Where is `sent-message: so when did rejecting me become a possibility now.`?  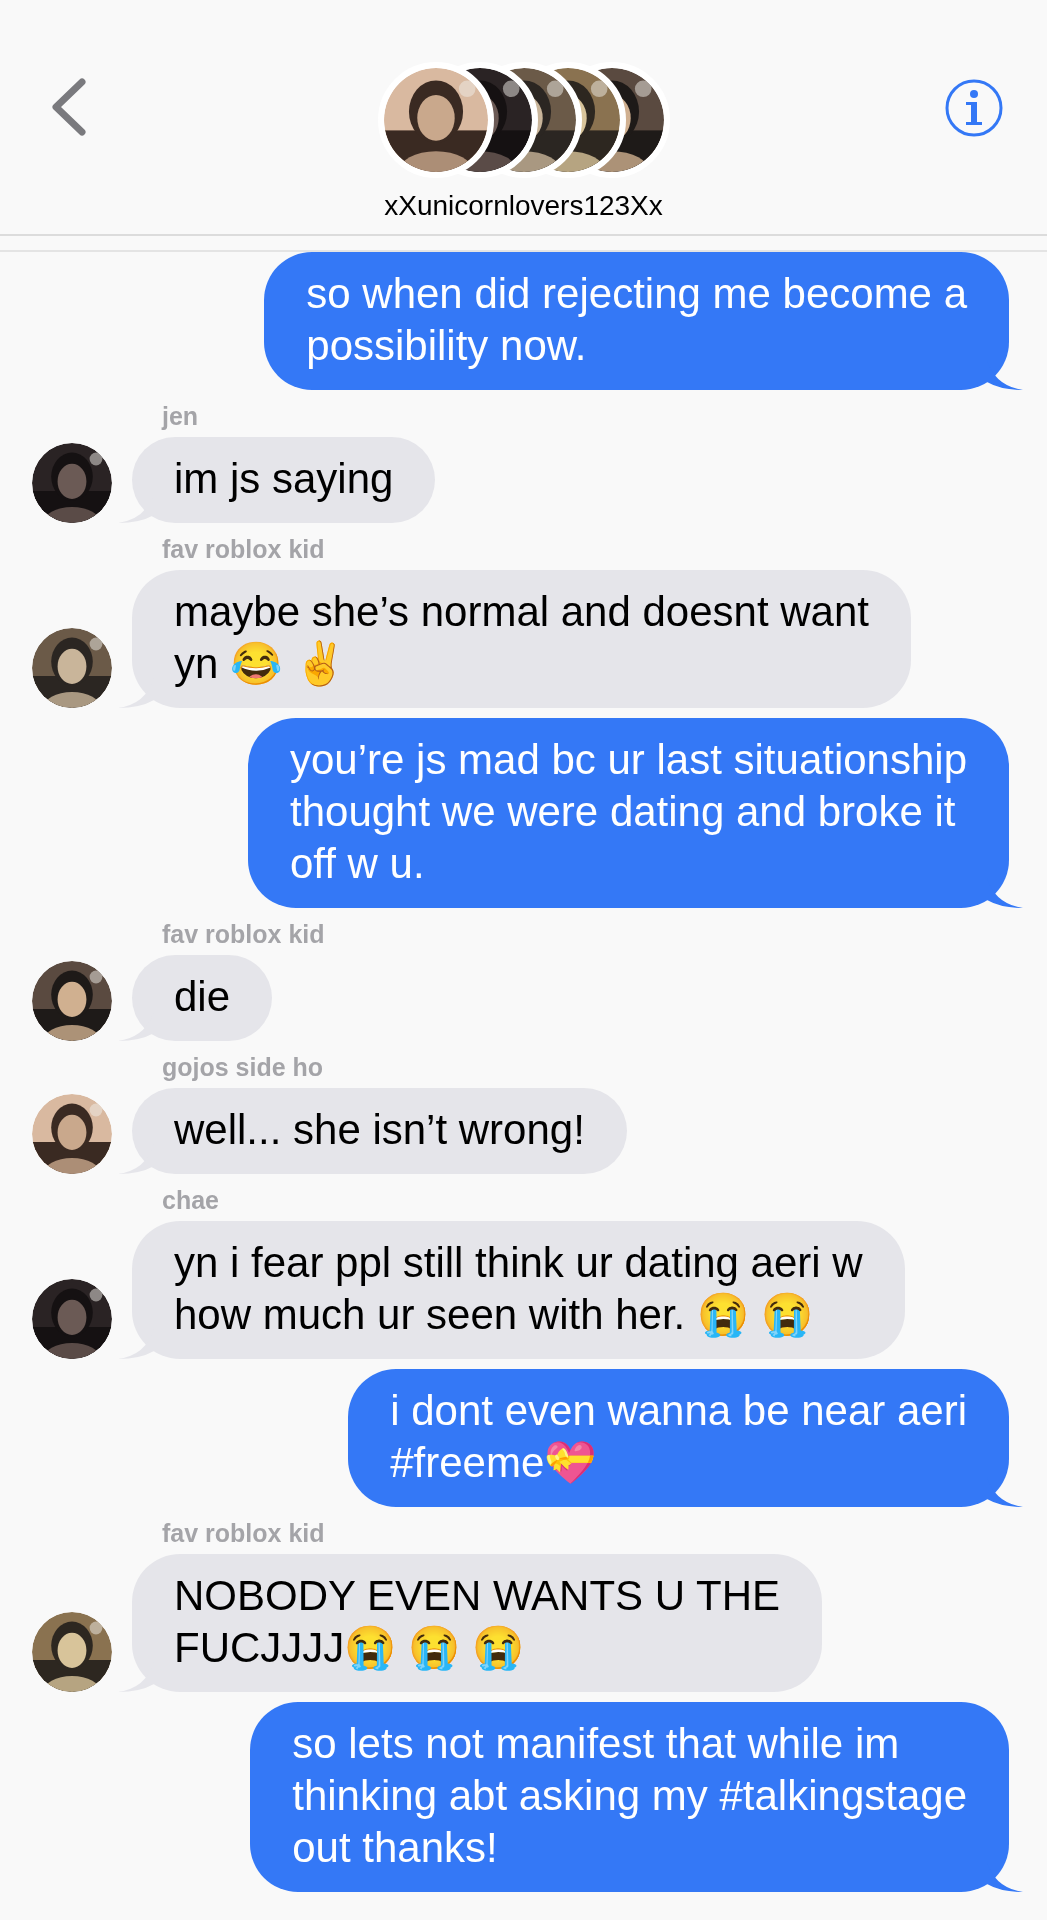 sent-message: so when did rejecting me become a possibility now. is located at coordinates (643, 321).